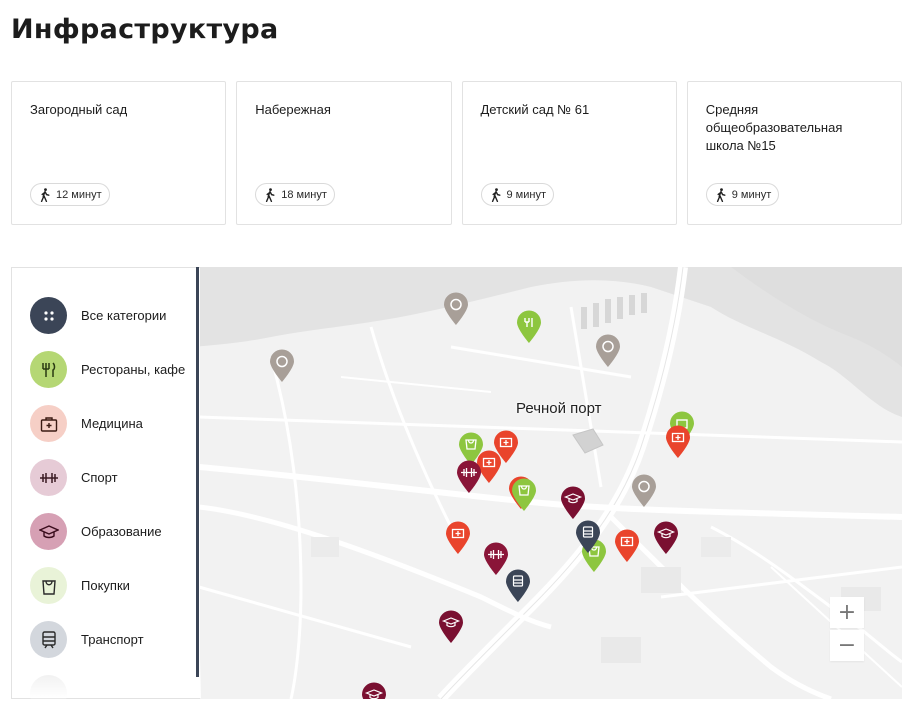 Image resolution: width=919 pixels, height=718 pixels. What do you see at coordinates (80, 585) in the screenshot?
I see `category-shopping: Покупки` at bounding box center [80, 585].